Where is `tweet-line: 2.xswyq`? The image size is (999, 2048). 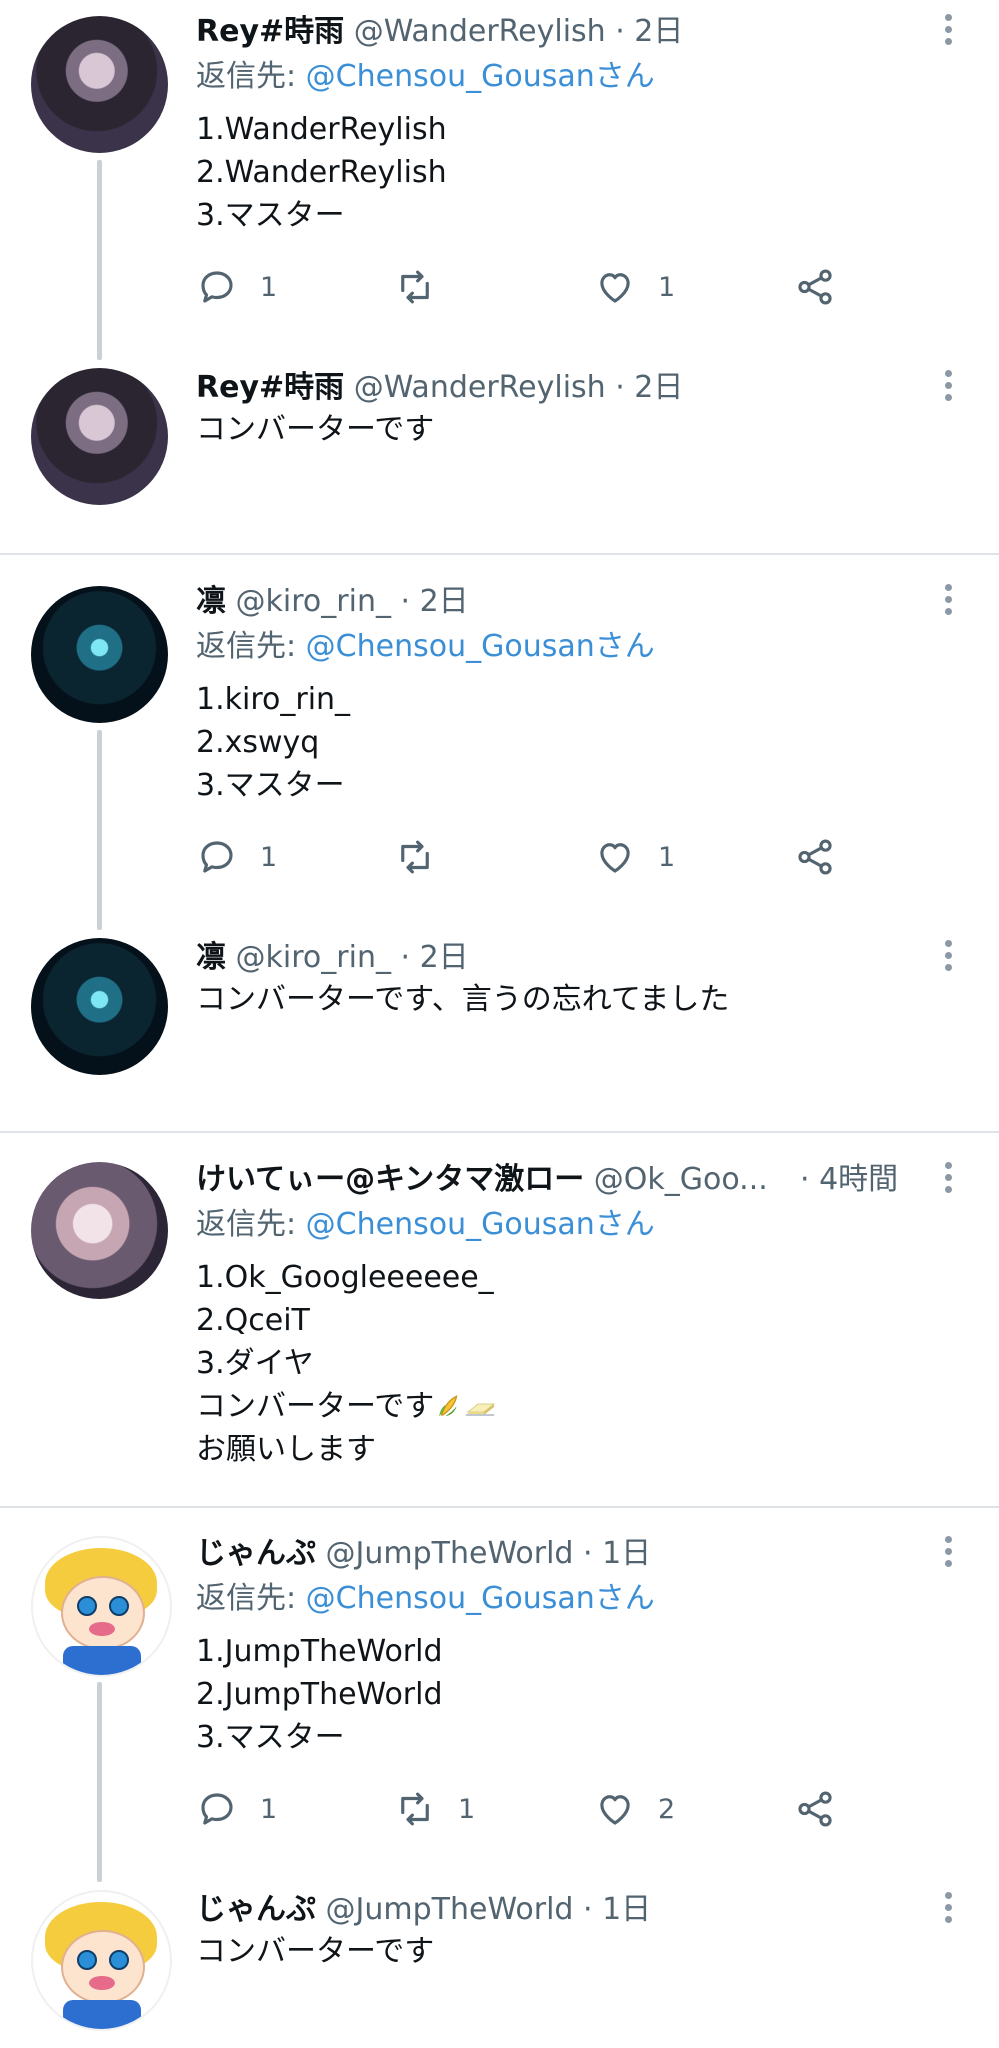
tweet-line: 2.xswyq is located at coordinates (258, 742).